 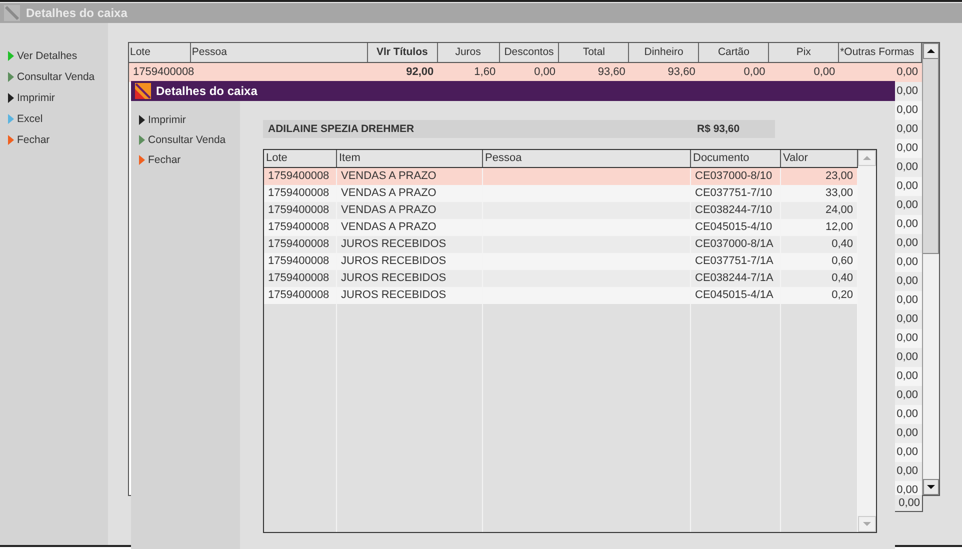 What do you see at coordinates (525, 72) in the screenshot?
I see `table-row: 1759400008 92,00 1,60 0,00 93,60 93,60 0,00 0,00 0,00` at bounding box center [525, 72].